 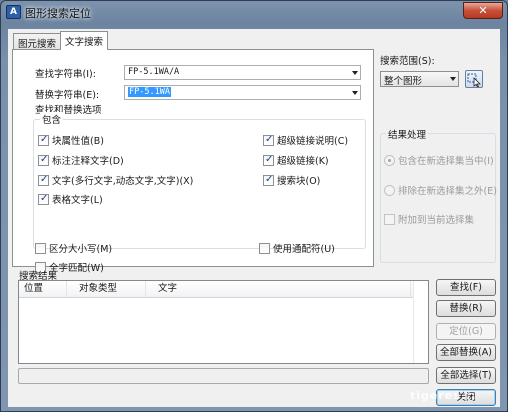 I want to click on checkbox-label: 标注注释文字(D), so click(x=88, y=161).